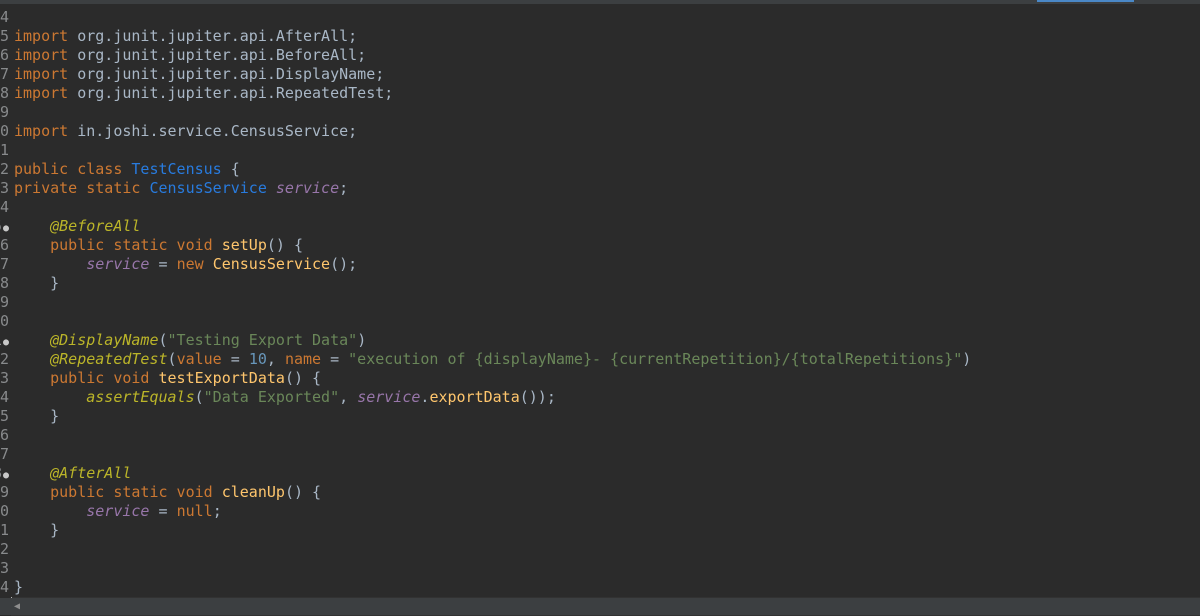 Image resolution: width=1200 pixels, height=616 pixels. What do you see at coordinates (185, 131) in the screenshot?
I see `code-line: import in.joshi.service.CensusService;` at bounding box center [185, 131].